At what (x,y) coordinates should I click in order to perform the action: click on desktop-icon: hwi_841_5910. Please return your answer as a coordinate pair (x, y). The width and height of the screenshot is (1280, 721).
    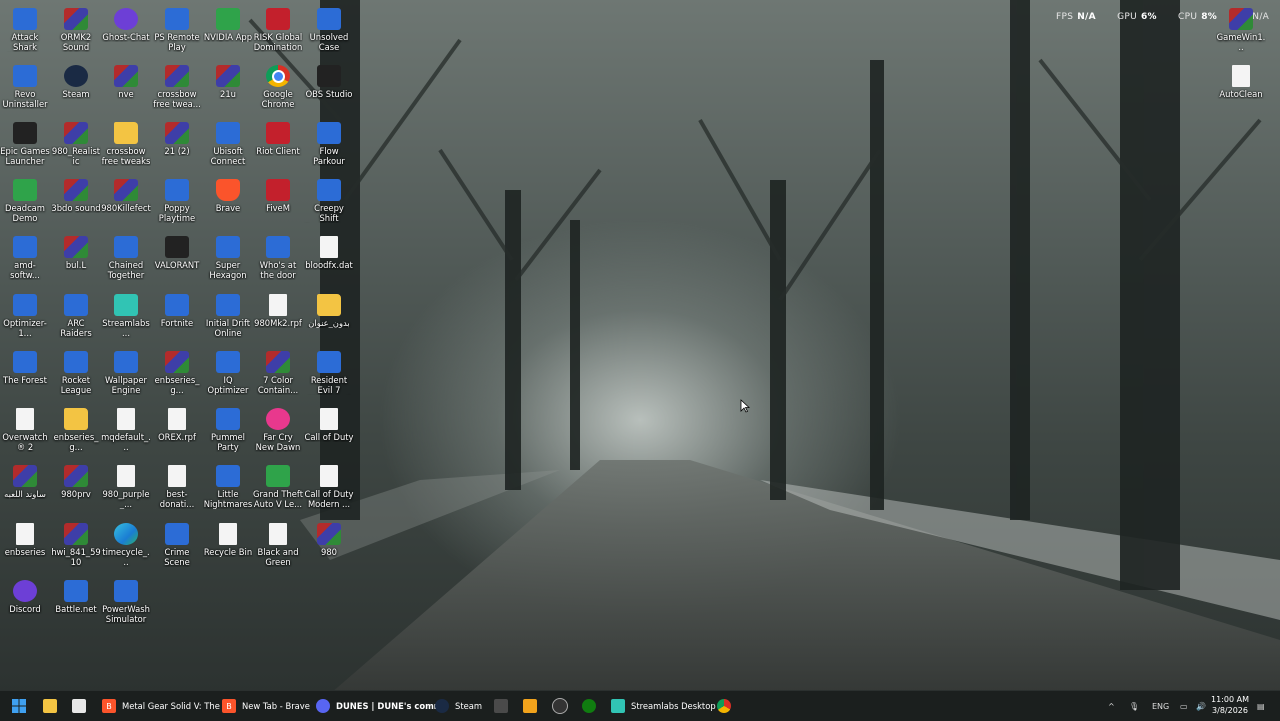
    Looking at the image, I should click on (76, 546).